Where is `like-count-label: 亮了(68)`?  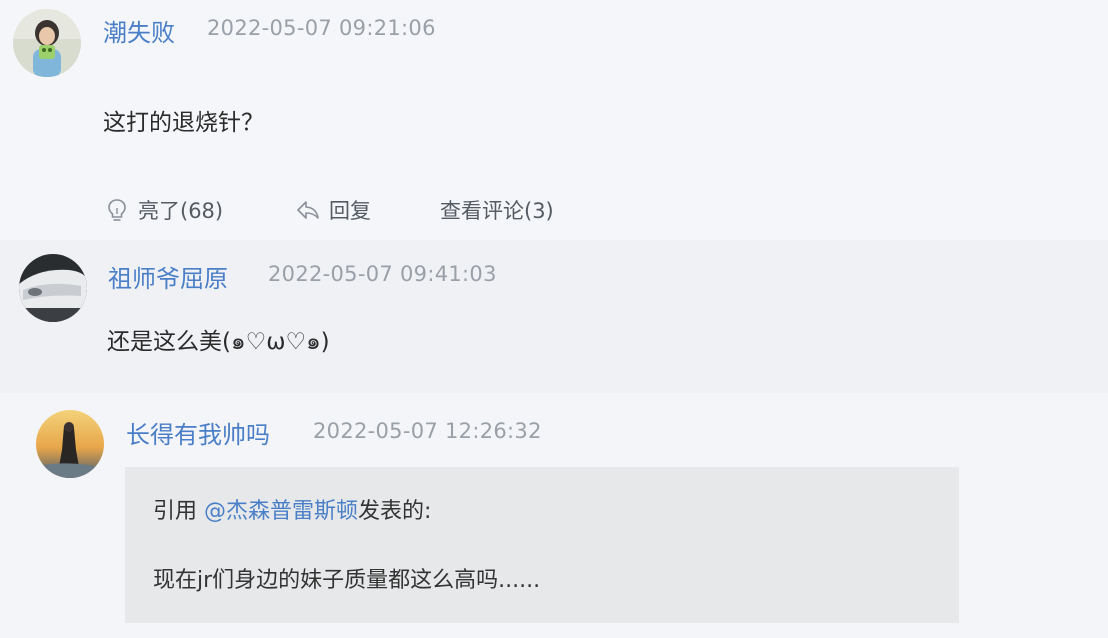
like-count-label: 亮了(68) is located at coordinates (181, 211).